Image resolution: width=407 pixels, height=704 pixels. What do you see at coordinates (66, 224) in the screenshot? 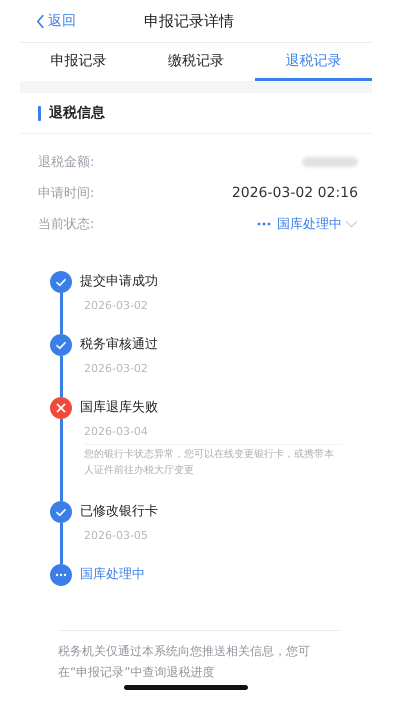
I see `field-label: 当前状态:` at bounding box center [66, 224].